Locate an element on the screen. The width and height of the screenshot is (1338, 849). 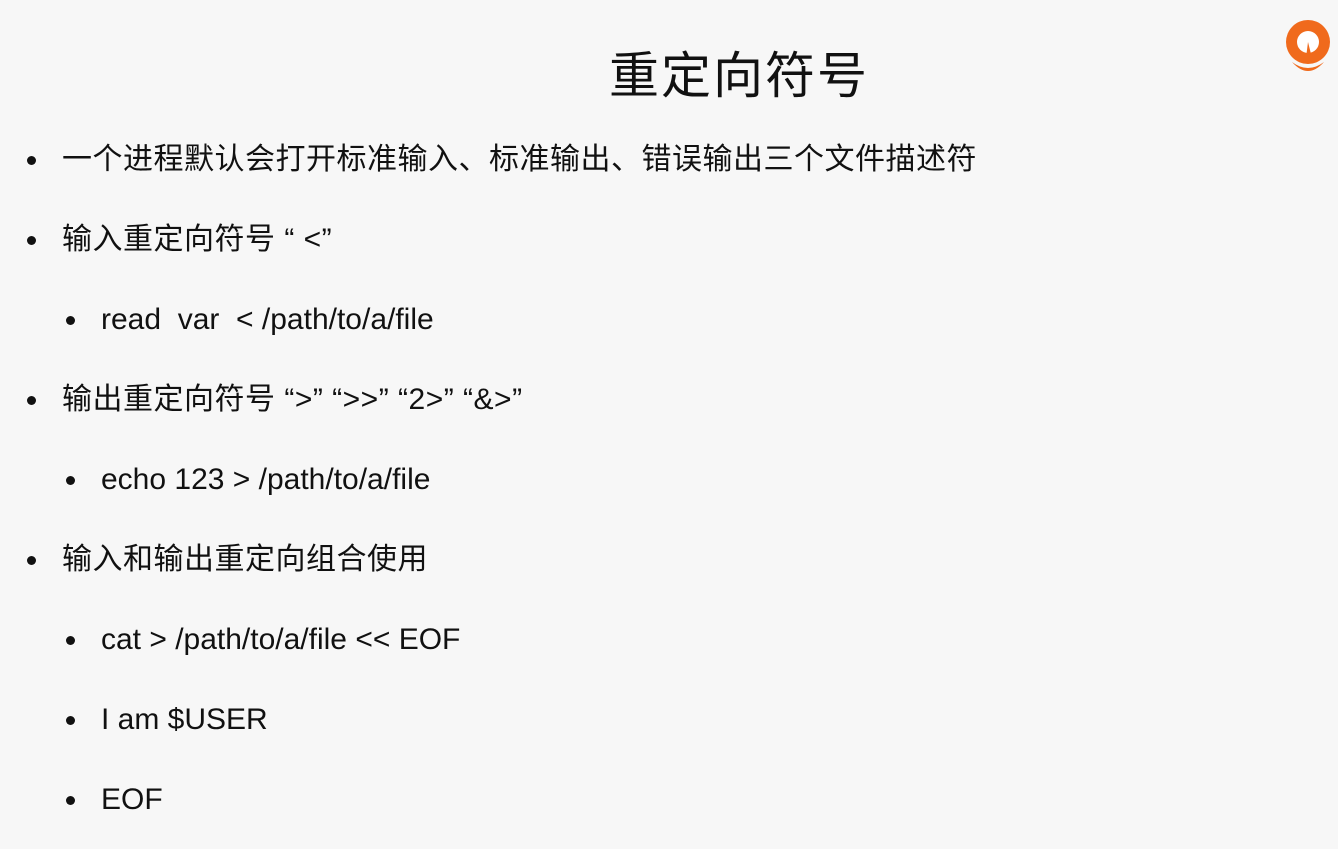
list-item: 输出重定向符号 “>” “>>” “2>” “&>” is located at coordinates (275, 400).